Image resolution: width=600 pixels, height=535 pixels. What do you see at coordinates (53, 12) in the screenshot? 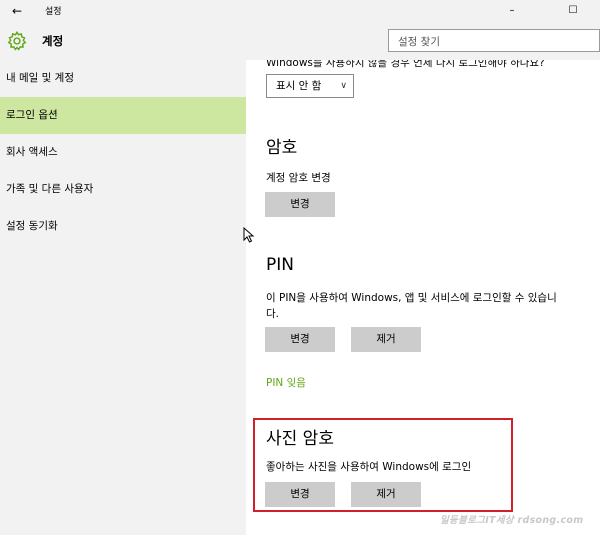
I see `window-title: 설정` at bounding box center [53, 12].